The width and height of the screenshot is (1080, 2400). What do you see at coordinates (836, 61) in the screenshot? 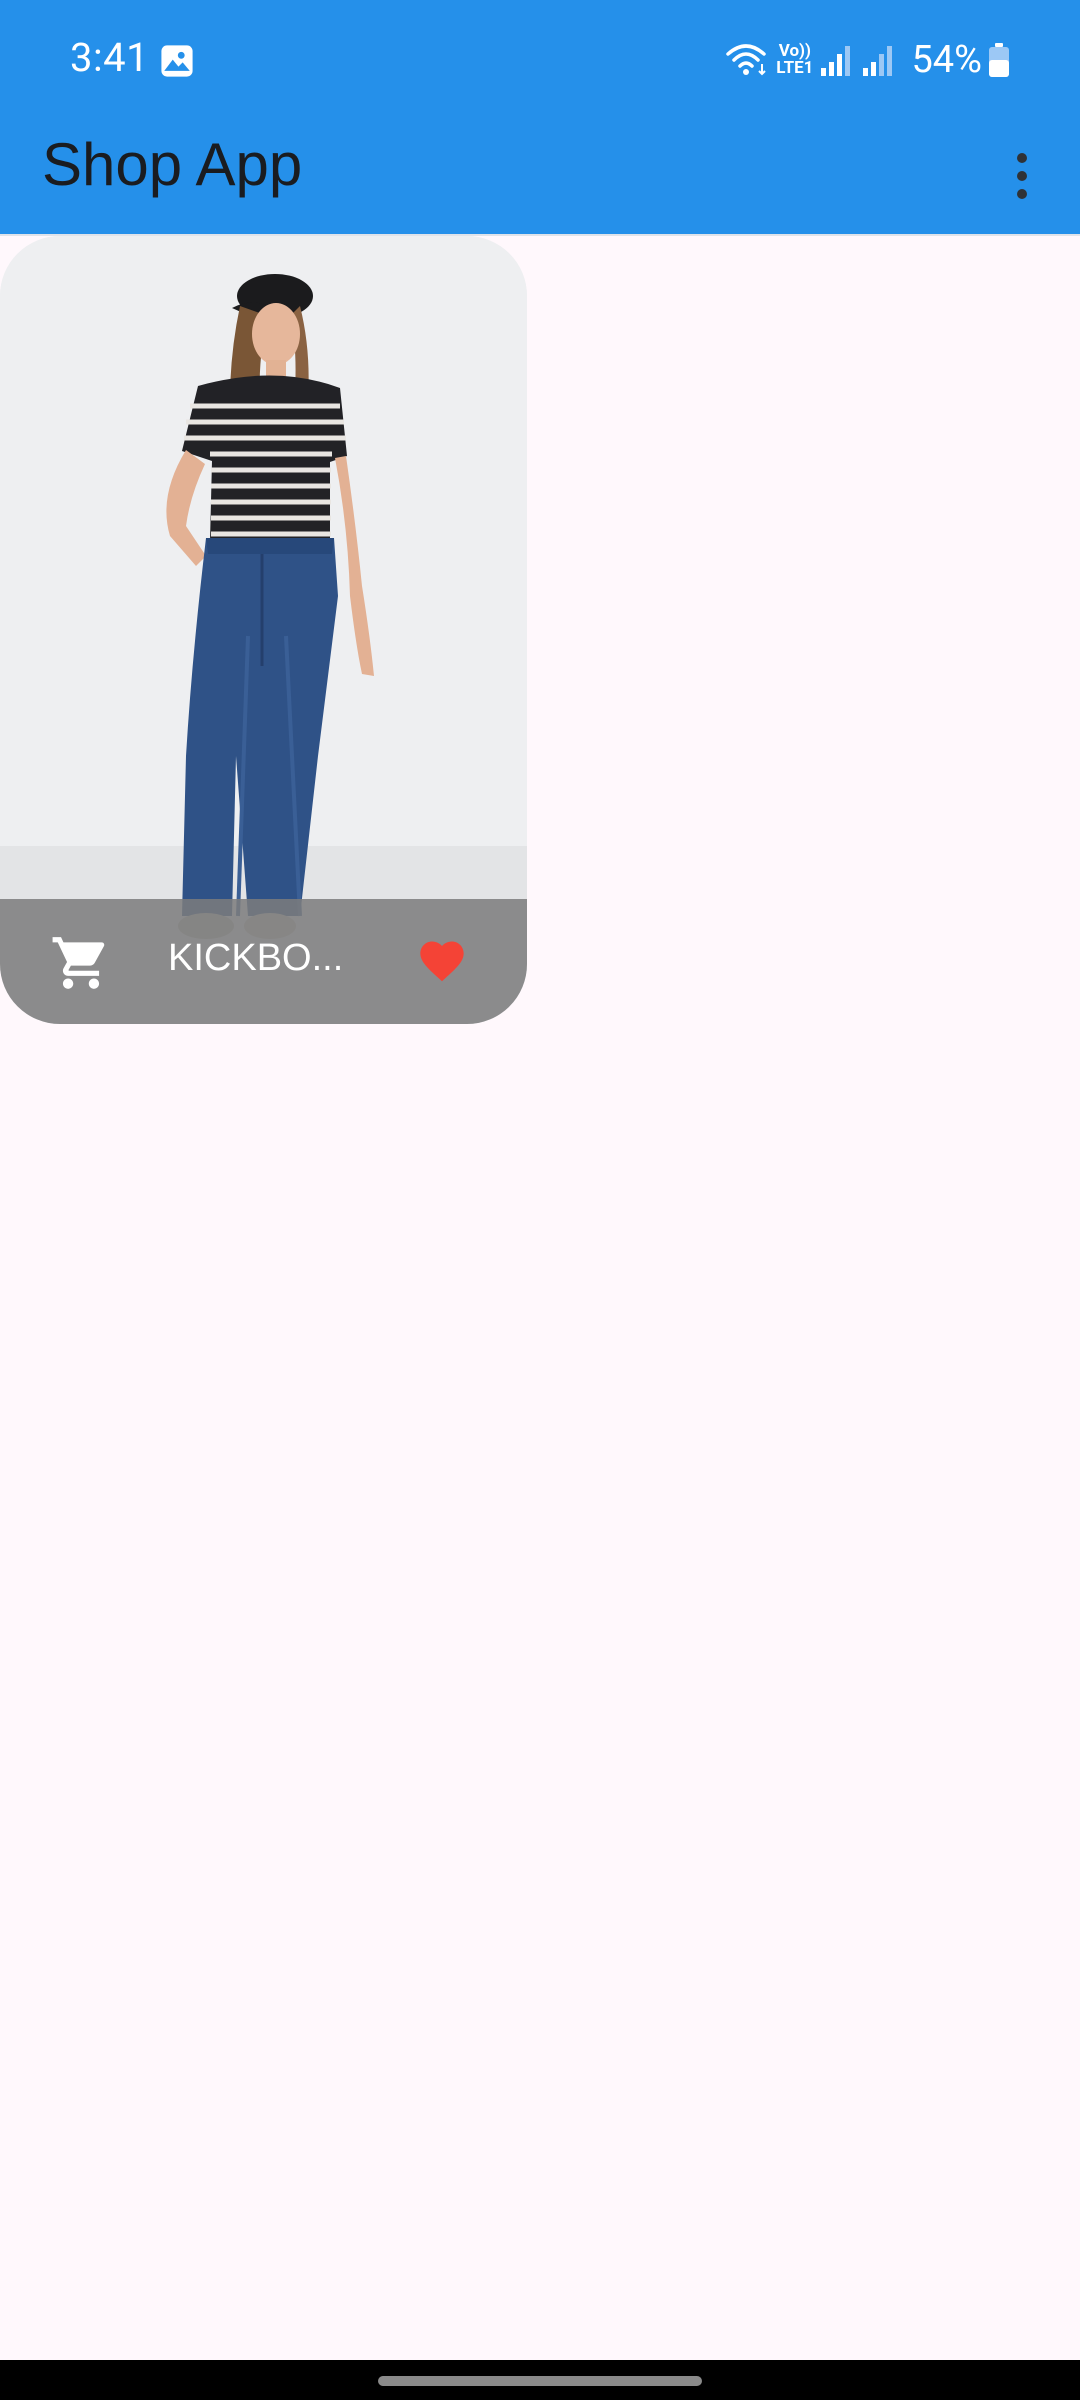
I see `signal-strength-icon-sim1` at bounding box center [836, 61].